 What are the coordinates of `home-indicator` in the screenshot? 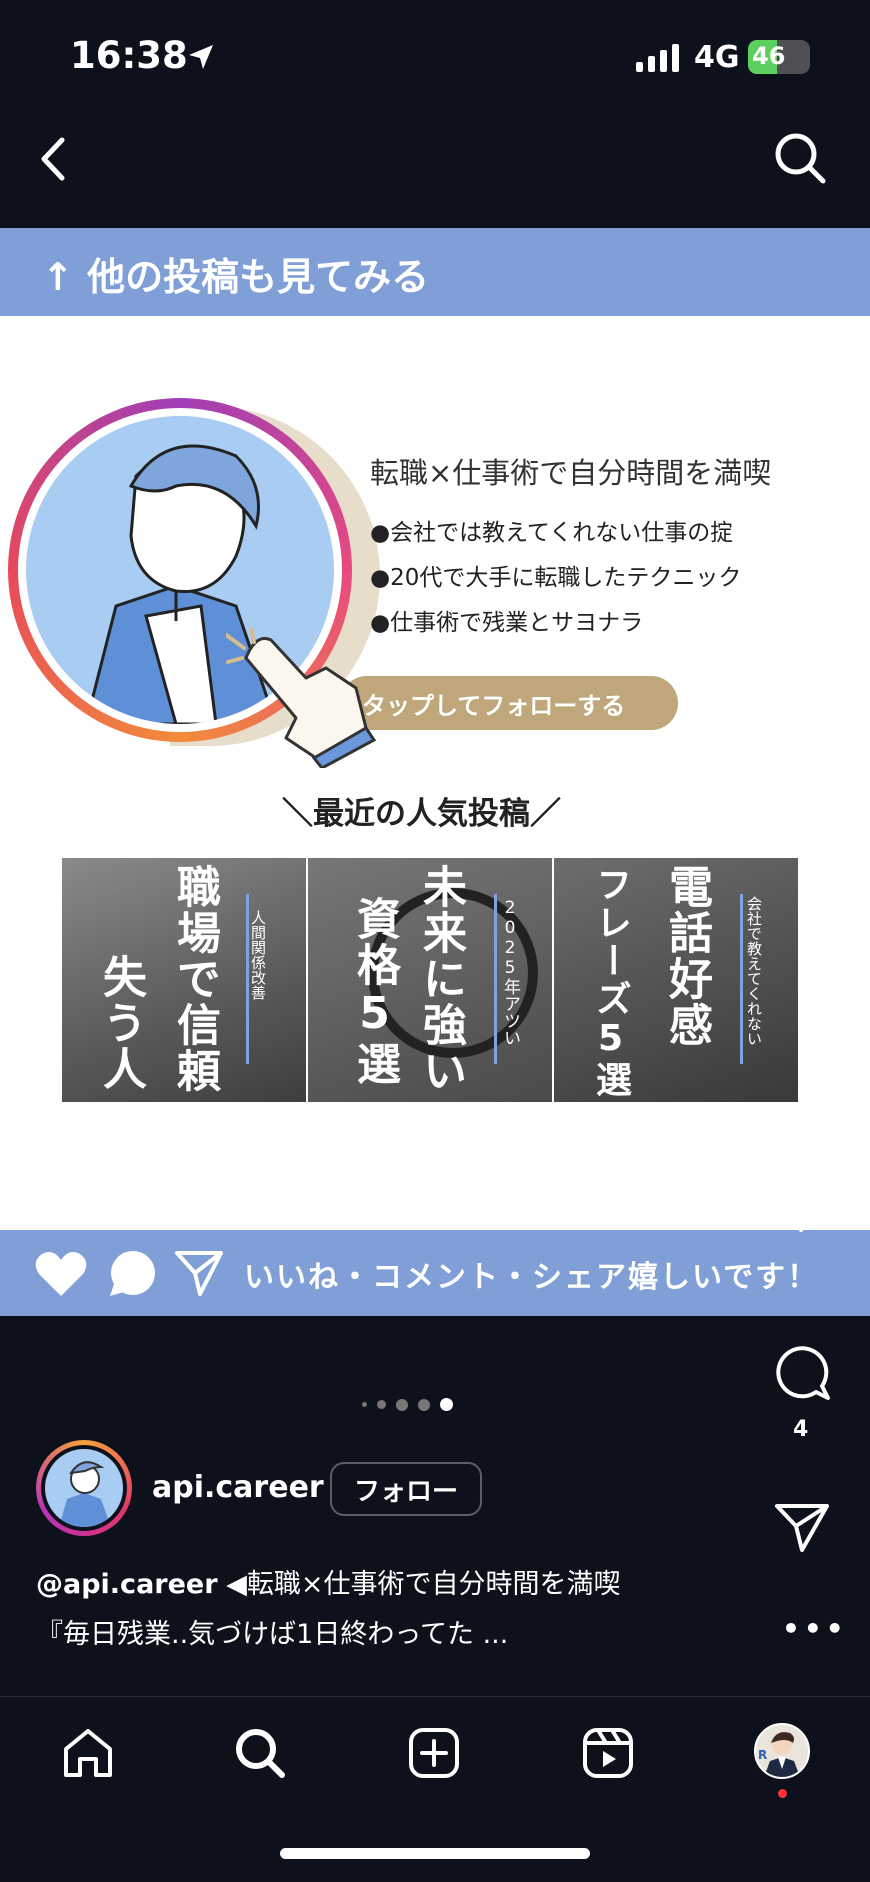 It's located at (435, 1853).